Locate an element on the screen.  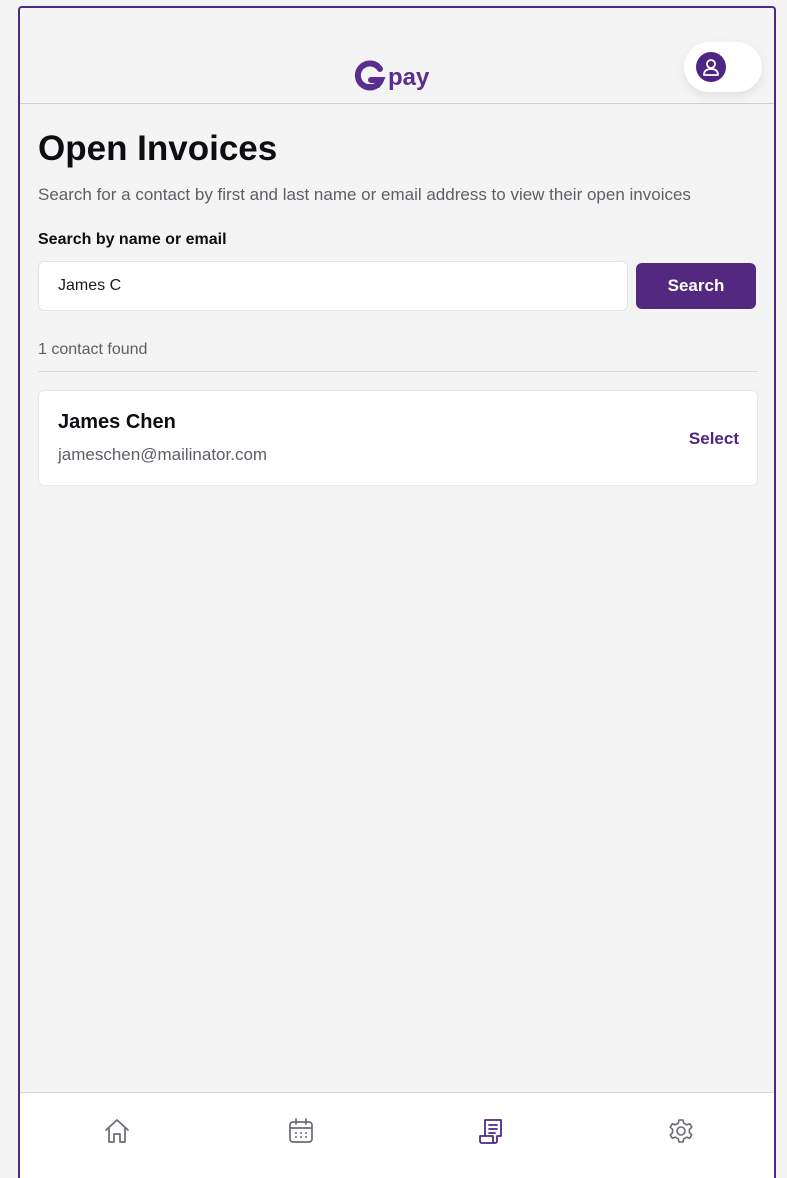
logo-text: pay is located at coordinates (409, 77).